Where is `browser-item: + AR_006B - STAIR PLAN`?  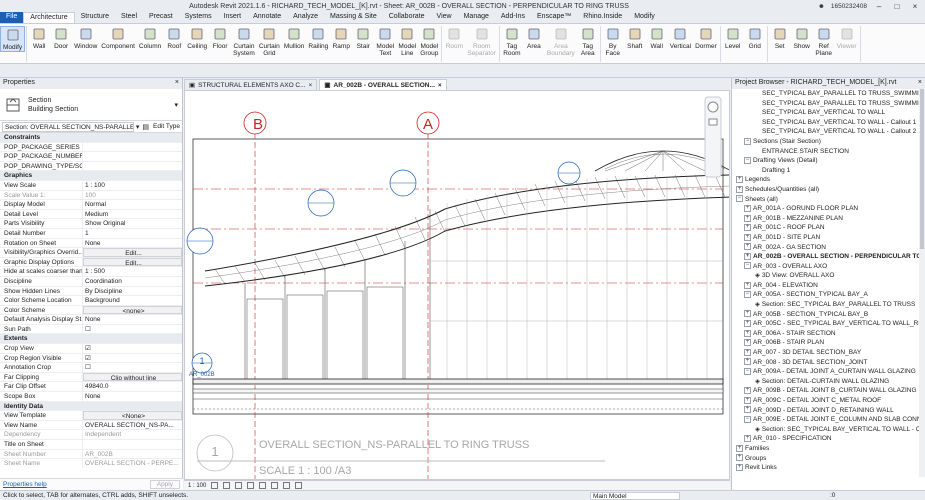 browser-item: + AR_006B - STAIR PLAN is located at coordinates (826, 343).